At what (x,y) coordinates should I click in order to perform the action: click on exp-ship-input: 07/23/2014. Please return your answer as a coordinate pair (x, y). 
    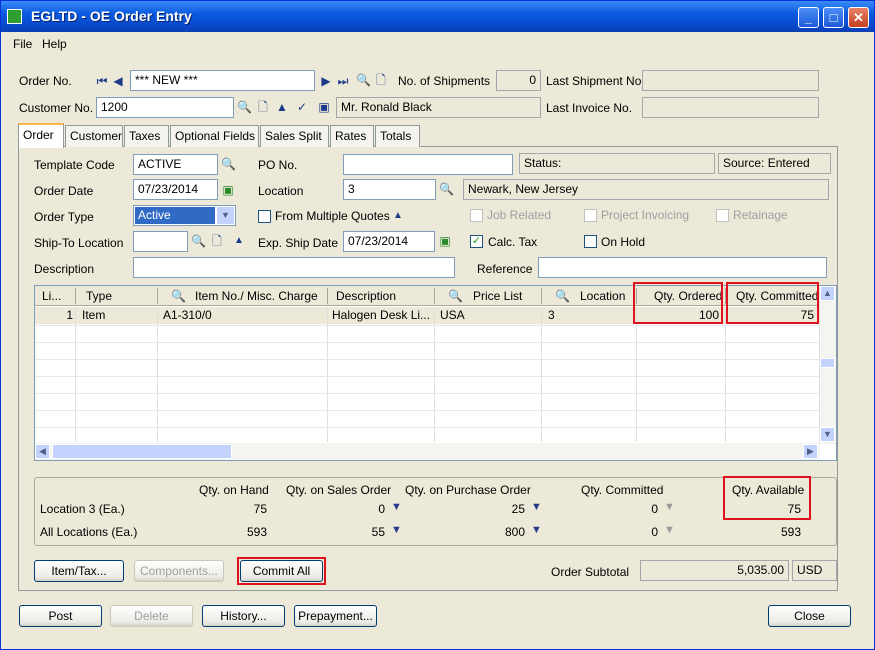
    Looking at the image, I should click on (389, 241).